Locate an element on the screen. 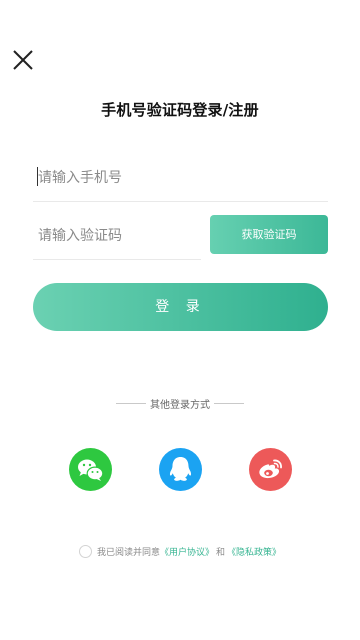 Image resolution: width=360 pixels, height=640 pixels. phone-input is located at coordinates (178, 178).